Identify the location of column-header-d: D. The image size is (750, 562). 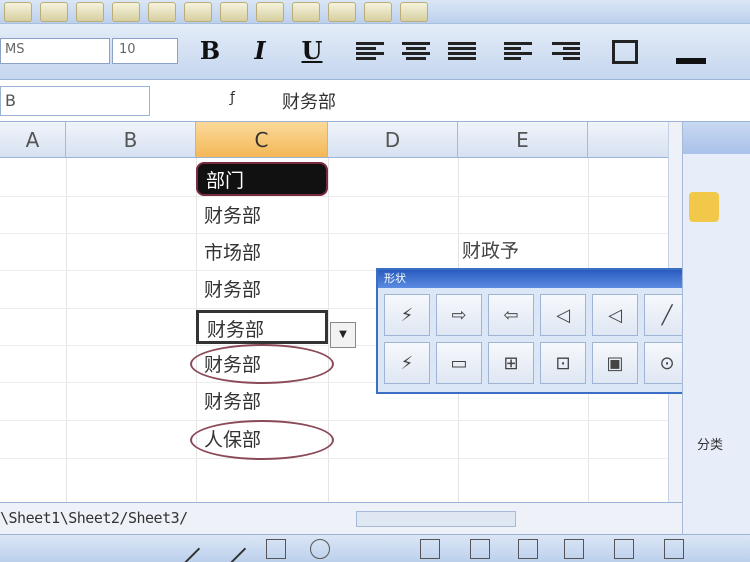
(393, 140).